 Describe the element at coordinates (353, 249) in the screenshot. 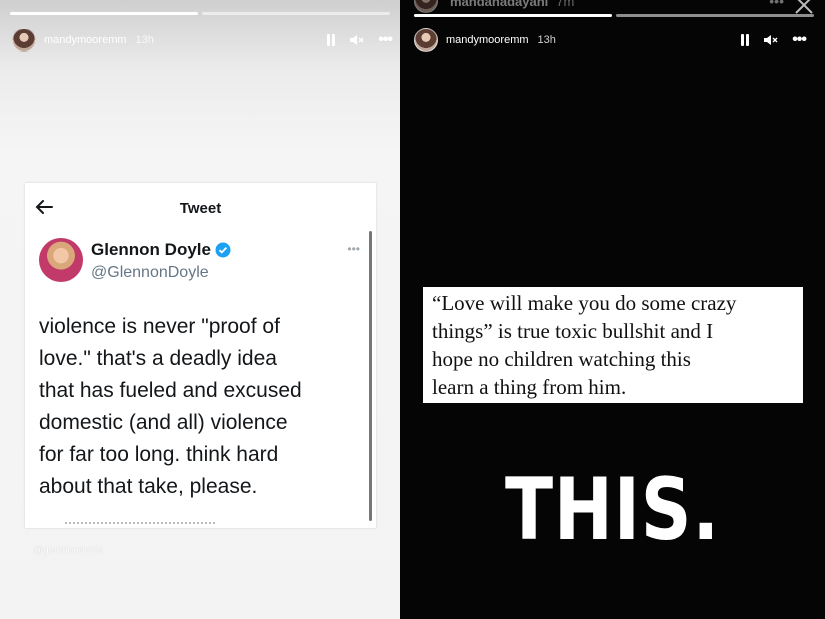

I see `tweet-more-icon: •••` at that location.